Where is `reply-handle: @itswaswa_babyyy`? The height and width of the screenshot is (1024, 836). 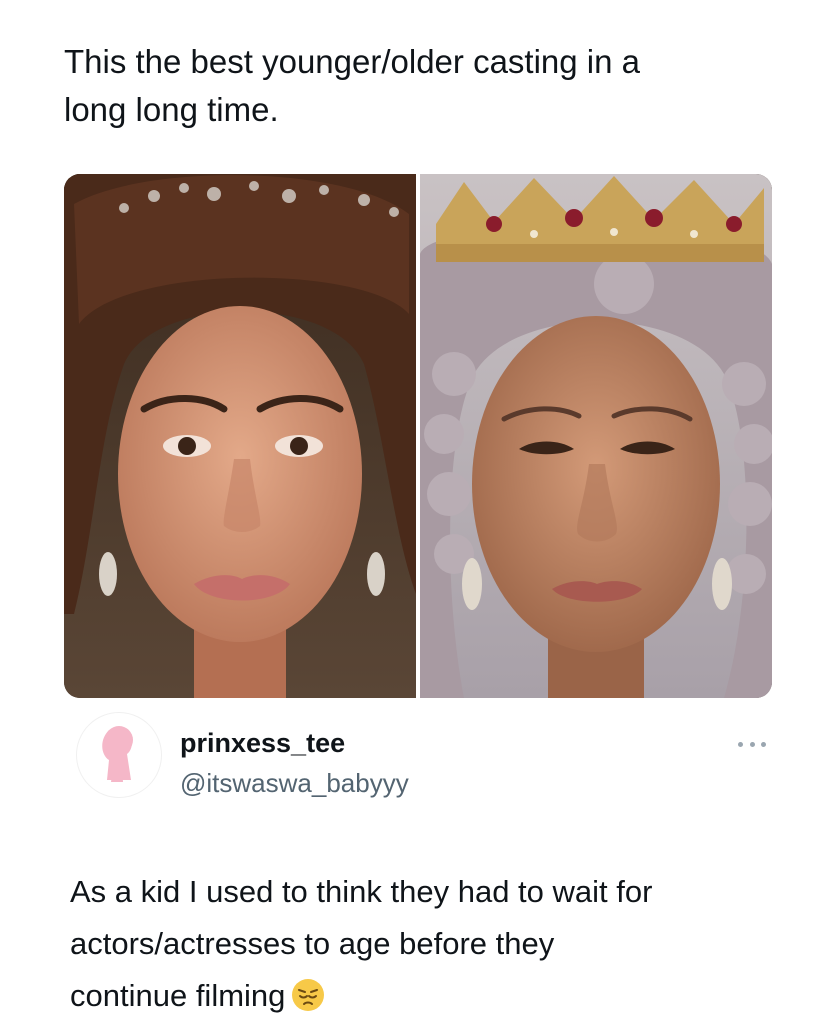 reply-handle: @itswaswa_babyyy is located at coordinates (294, 783).